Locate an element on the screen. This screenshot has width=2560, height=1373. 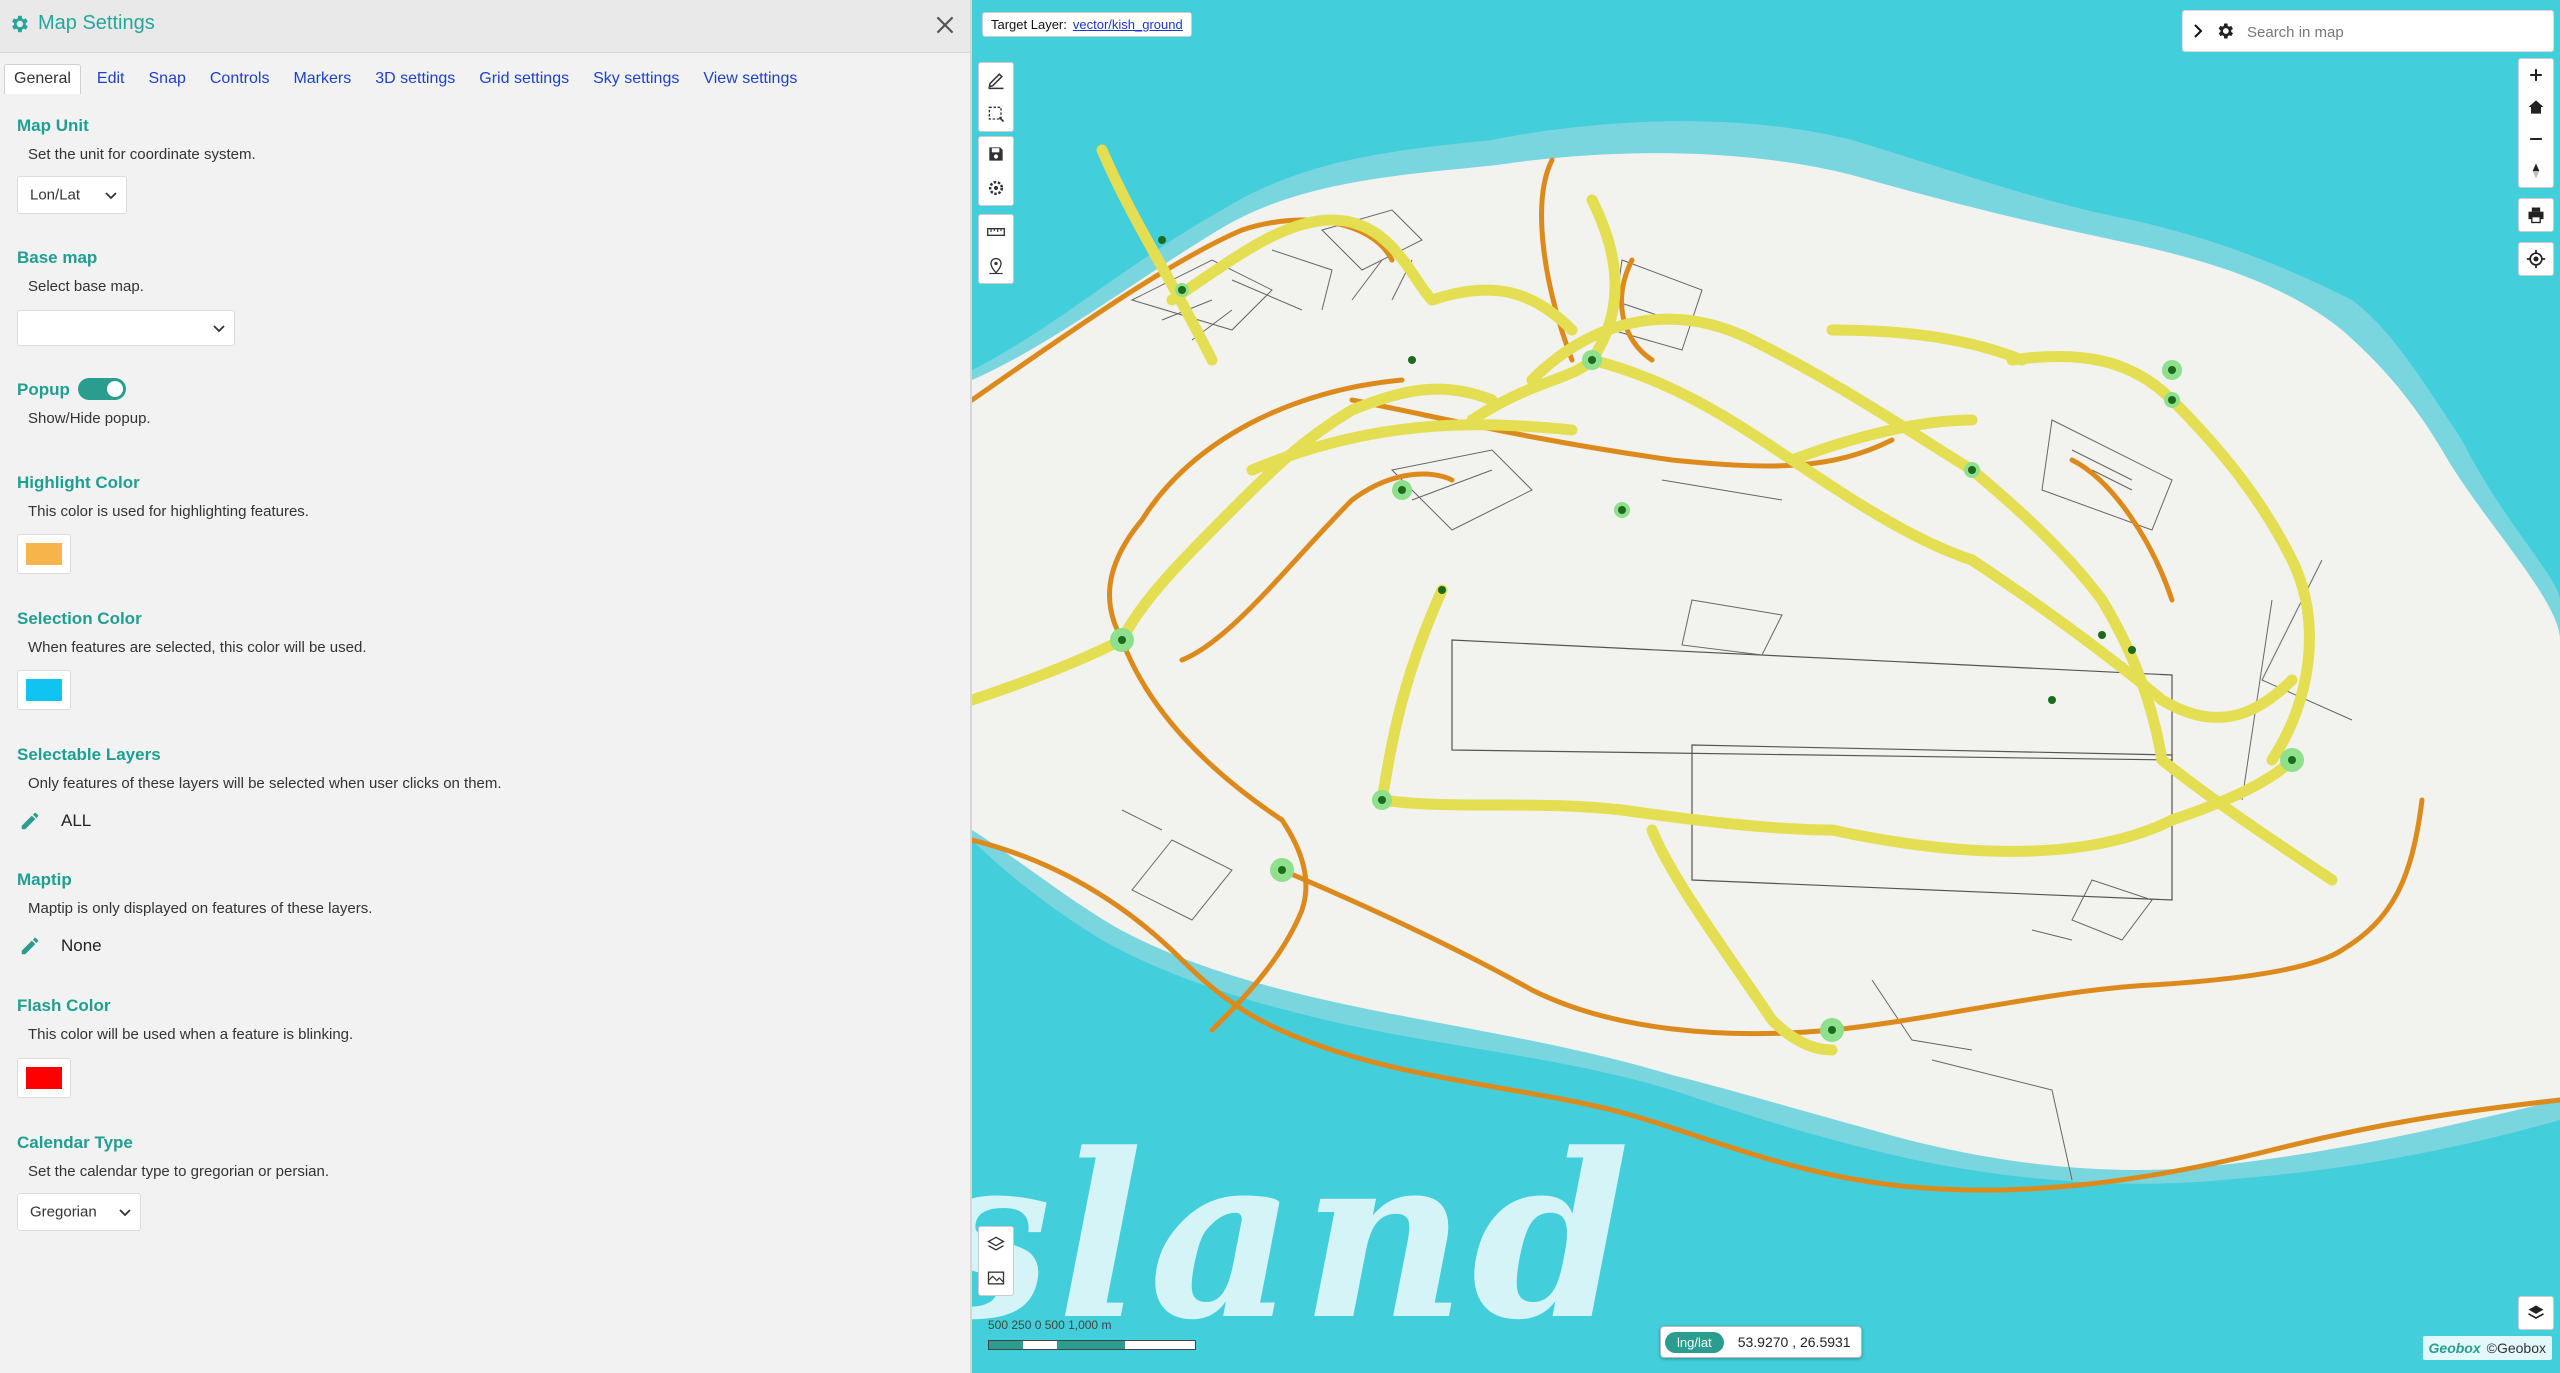
zoom-tools is located at coordinates (2536, 123).